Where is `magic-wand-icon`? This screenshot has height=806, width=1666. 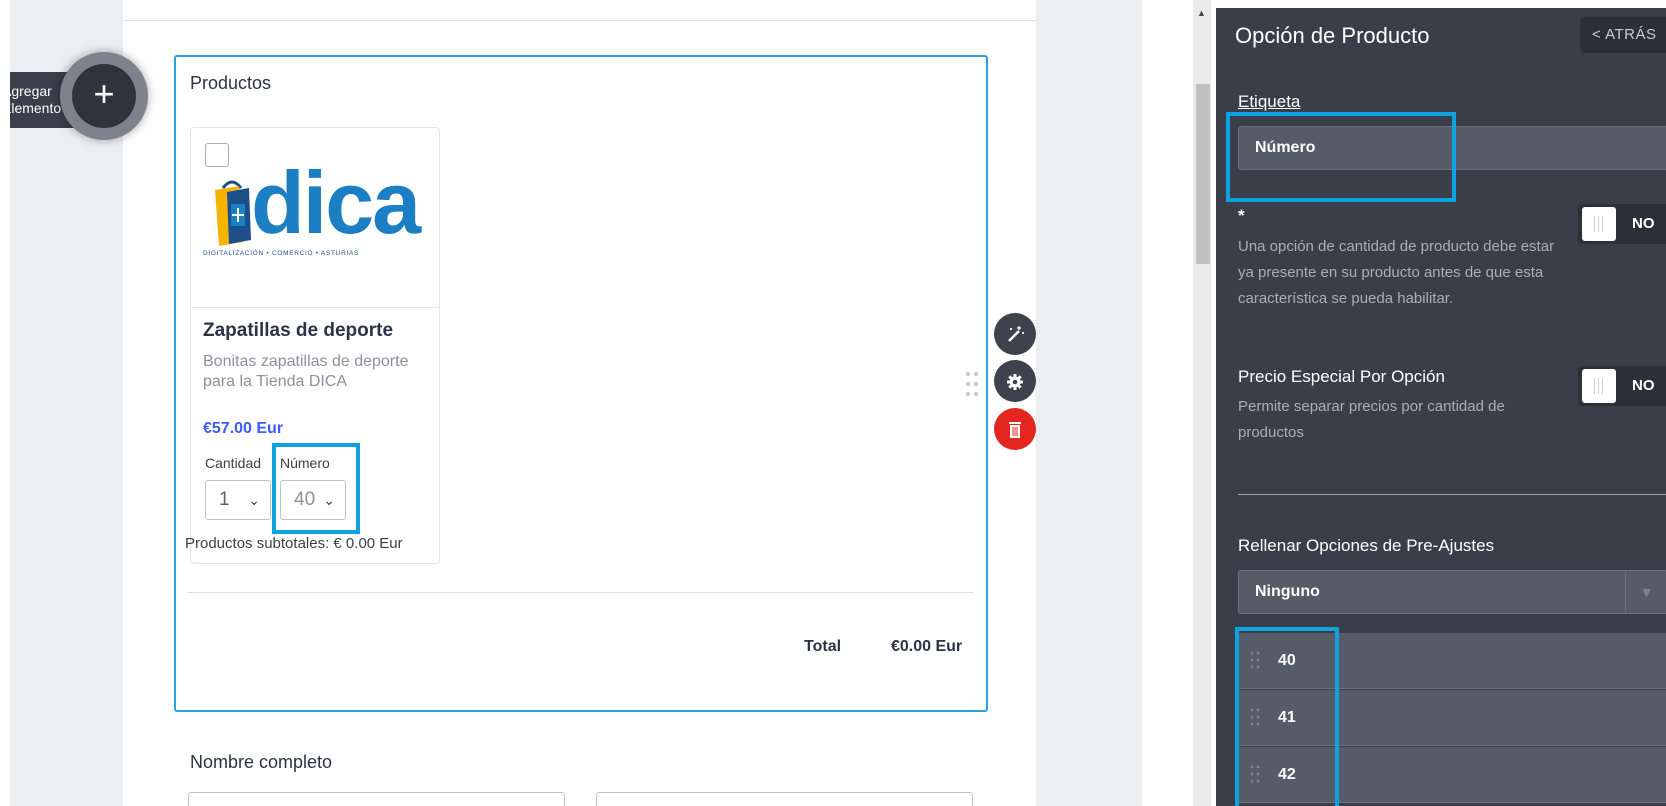 magic-wand-icon is located at coordinates (1016, 334).